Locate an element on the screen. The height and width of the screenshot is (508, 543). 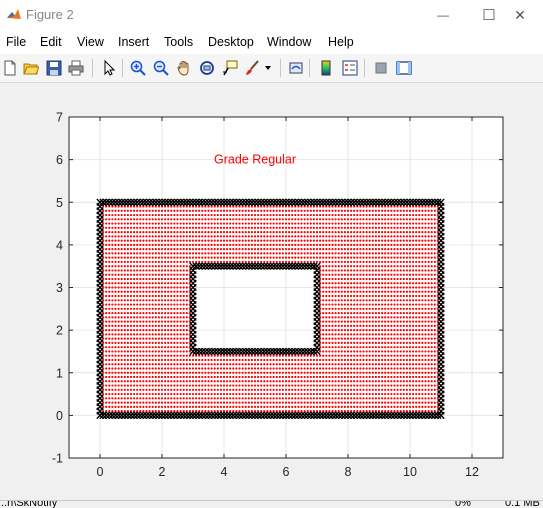
insert-colorbar-button is located at coordinates (326, 68).